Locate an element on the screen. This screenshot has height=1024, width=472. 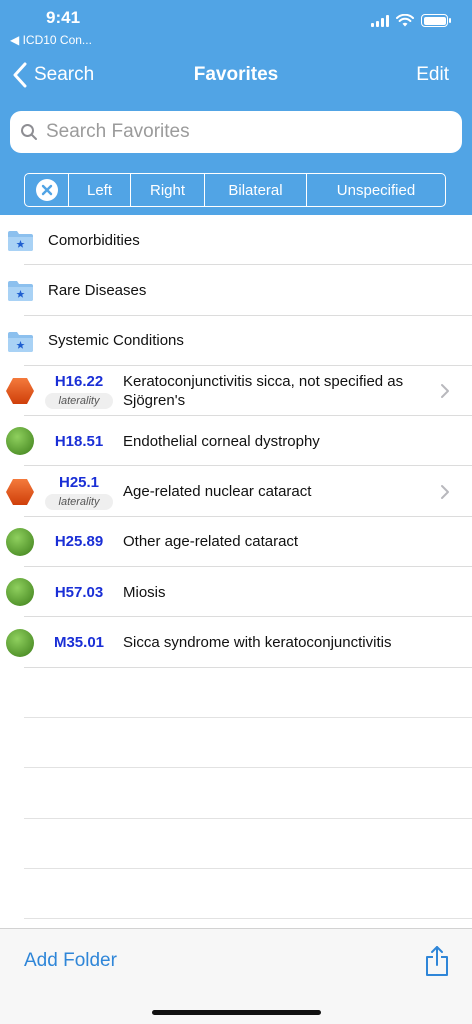
bottom-toolbar: Add Folder is located at coordinates (236, 976).